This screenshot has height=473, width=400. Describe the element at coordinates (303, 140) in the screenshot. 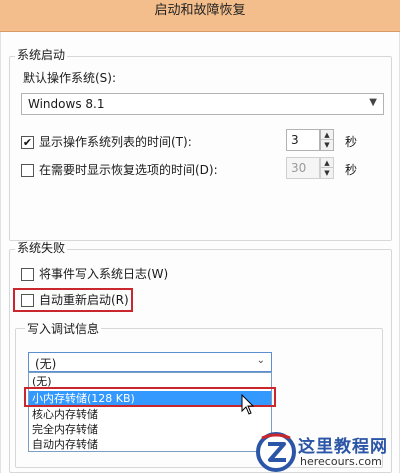

I see `show-list-seconds-input: 3` at that location.